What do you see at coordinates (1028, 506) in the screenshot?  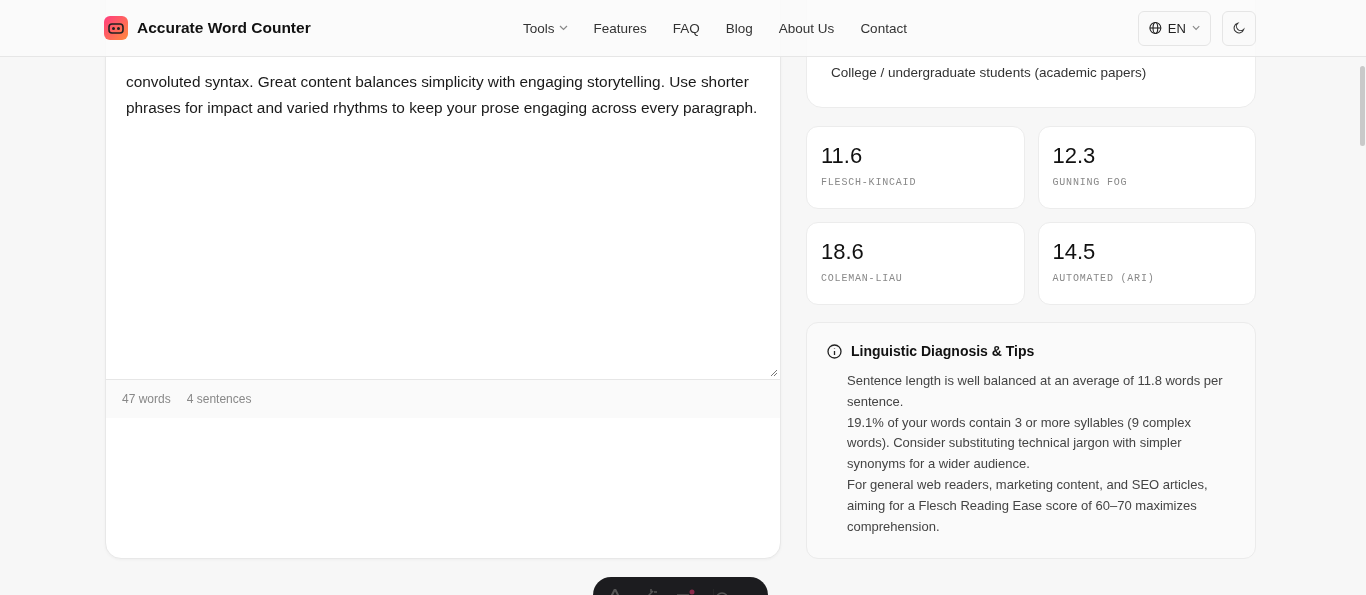 I see `tip-text: For general web readers, marketing content, and SEO articles, aiming for a Flesch Reading Ease score of 60–70 maximizes comprehension.` at bounding box center [1028, 506].